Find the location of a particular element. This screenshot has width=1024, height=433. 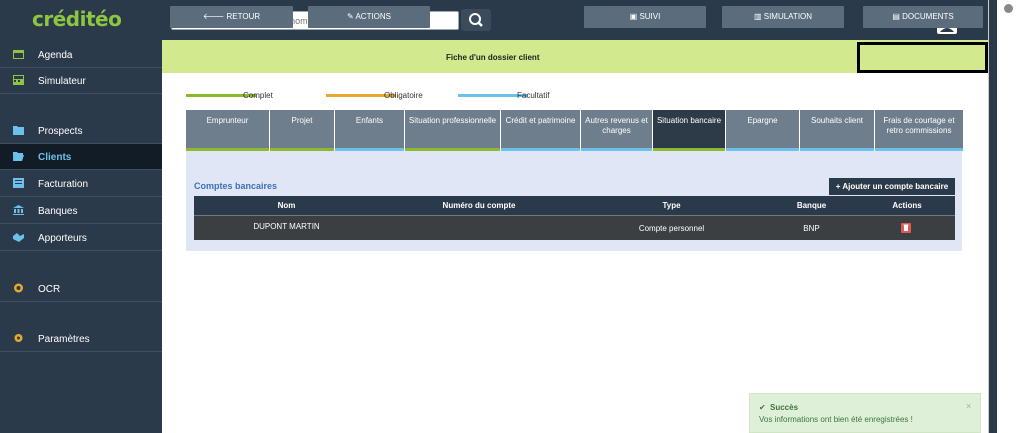

column-header: Banque is located at coordinates (811, 205).